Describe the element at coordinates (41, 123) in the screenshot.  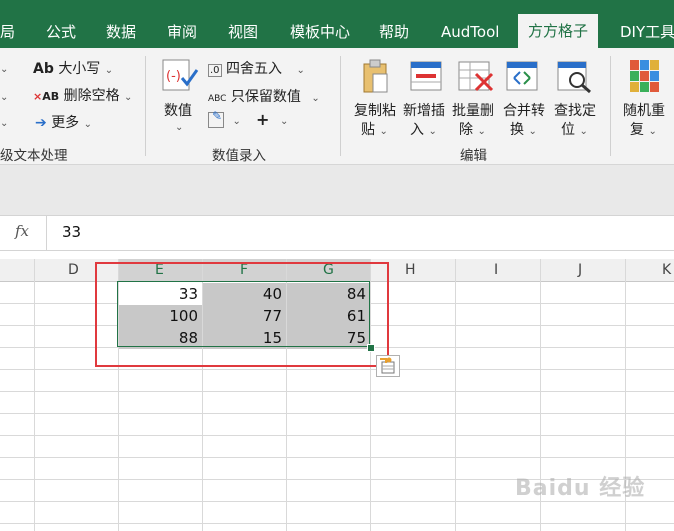
I see `arrow-right-icon: ➔` at that location.